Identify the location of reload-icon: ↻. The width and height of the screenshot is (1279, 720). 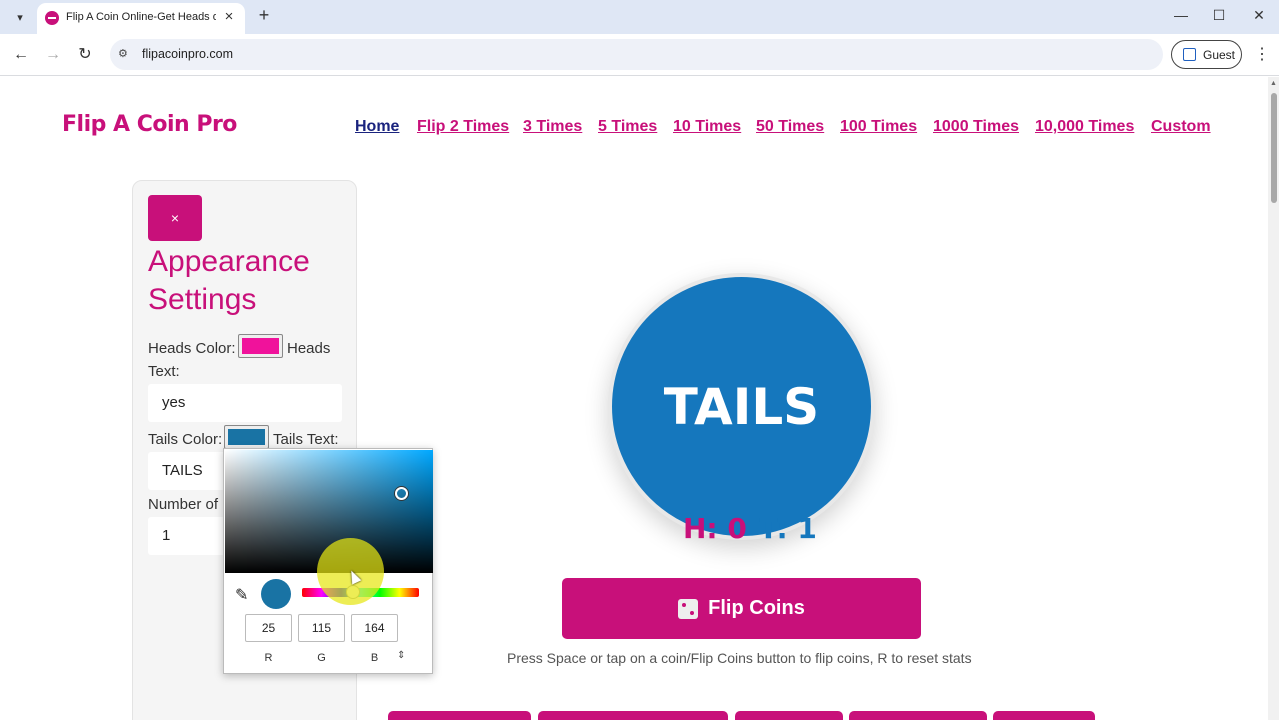
(85, 55).